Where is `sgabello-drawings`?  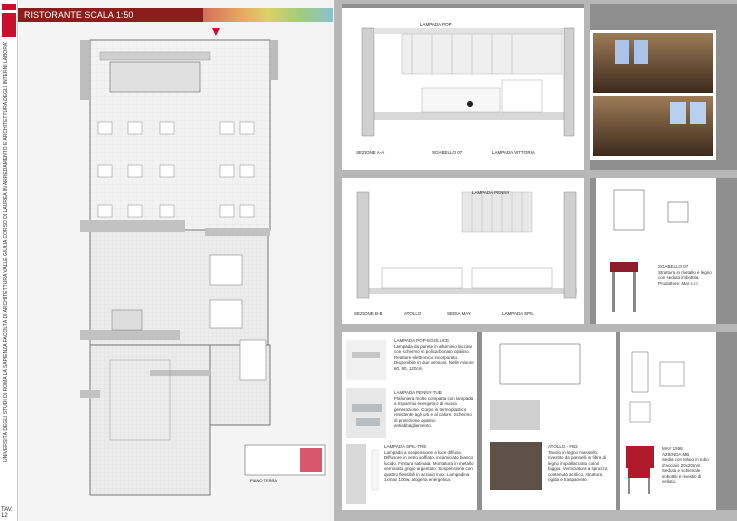 sgabello-drawings is located at coordinates (649, 250).